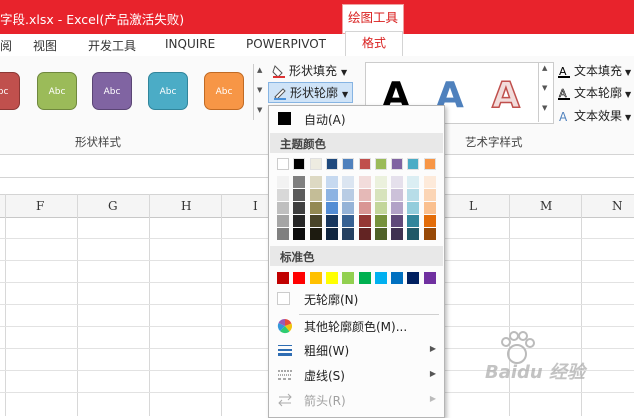 This screenshot has width=634, height=418. Describe the element at coordinates (473, 206) in the screenshot. I see `column-header: L` at that location.